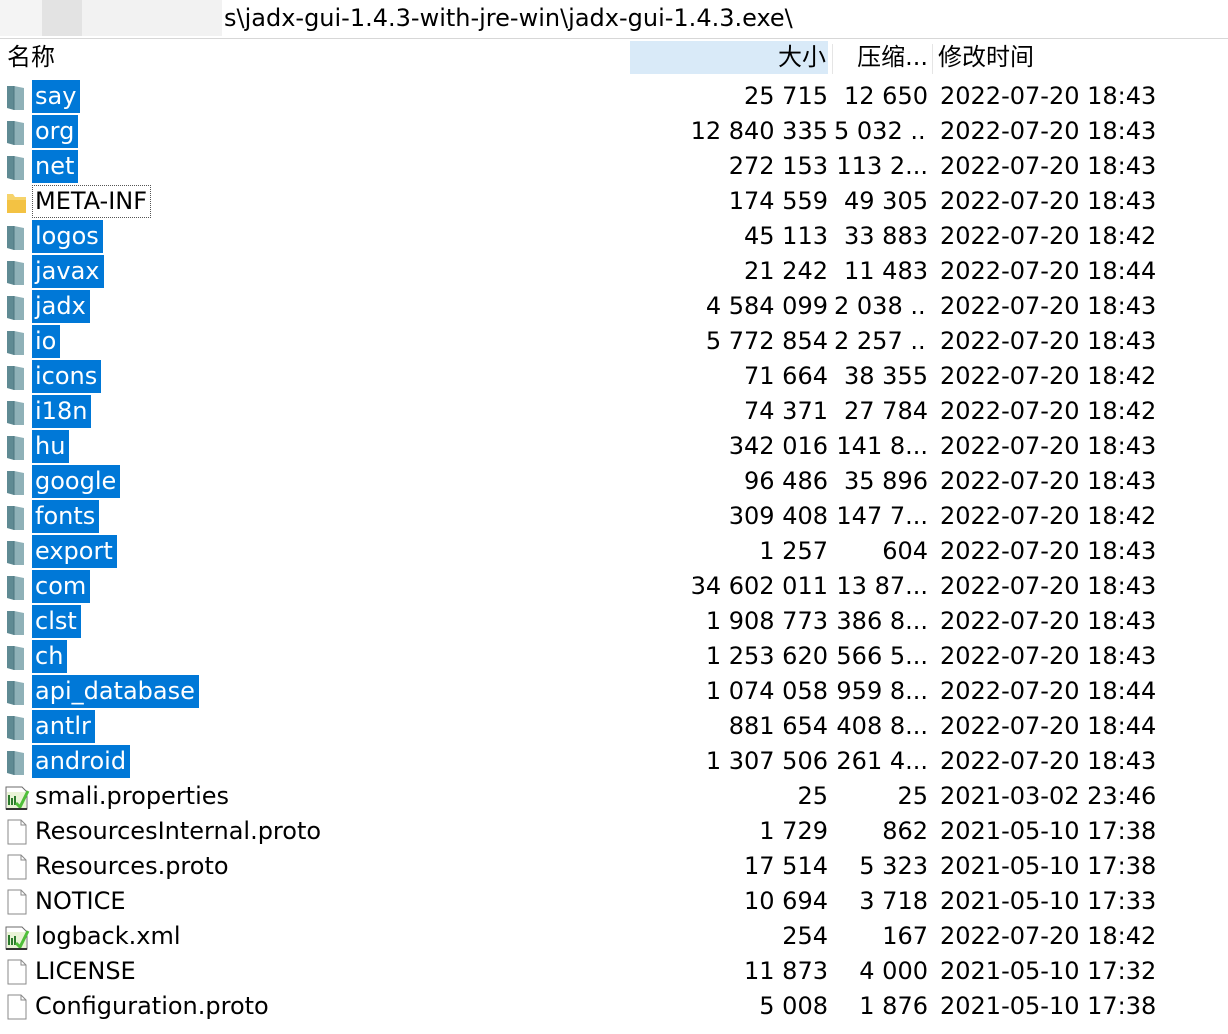 The height and width of the screenshot is (1034, 1228). Describe the element at coordinates (81, 901) in the screenshot. I see `file-name: NOTICE` at that location.